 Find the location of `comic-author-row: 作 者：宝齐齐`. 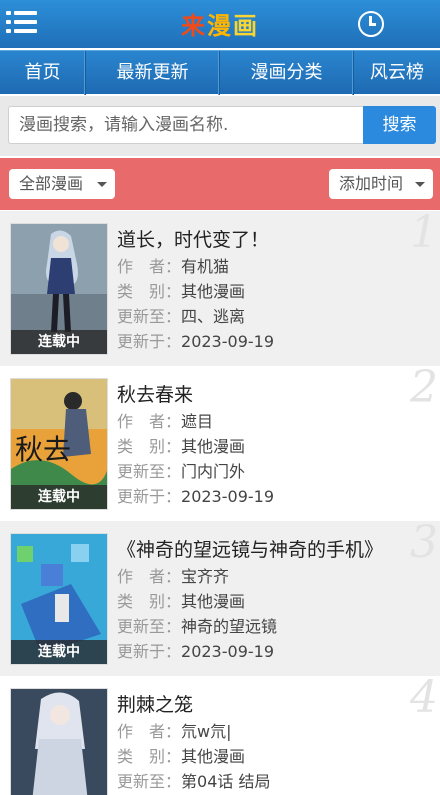

comic-author-row: 作 者：宝齐齐 is located at coordinates (173, 576).